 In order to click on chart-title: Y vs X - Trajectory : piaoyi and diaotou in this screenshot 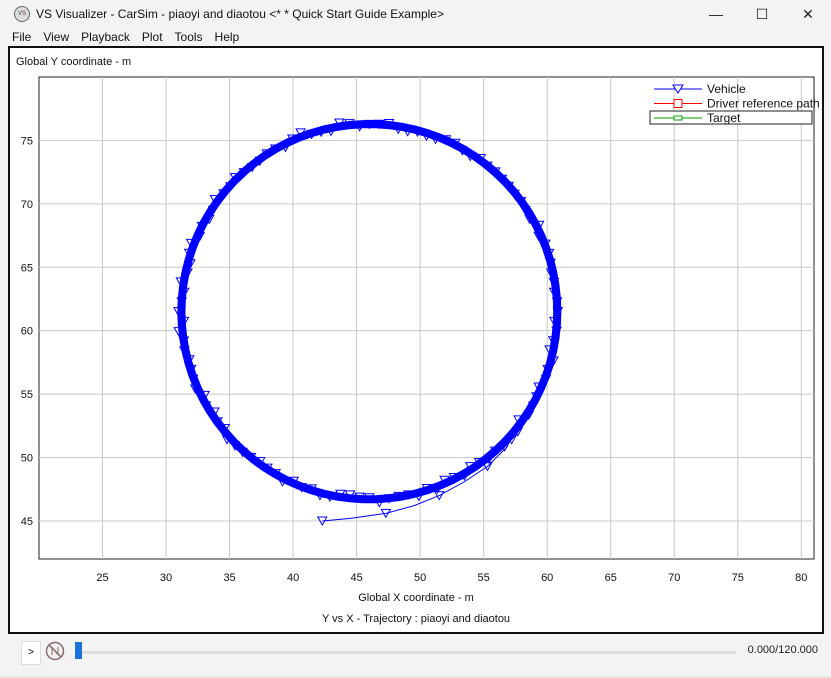, I will do `click(416, 619)`.